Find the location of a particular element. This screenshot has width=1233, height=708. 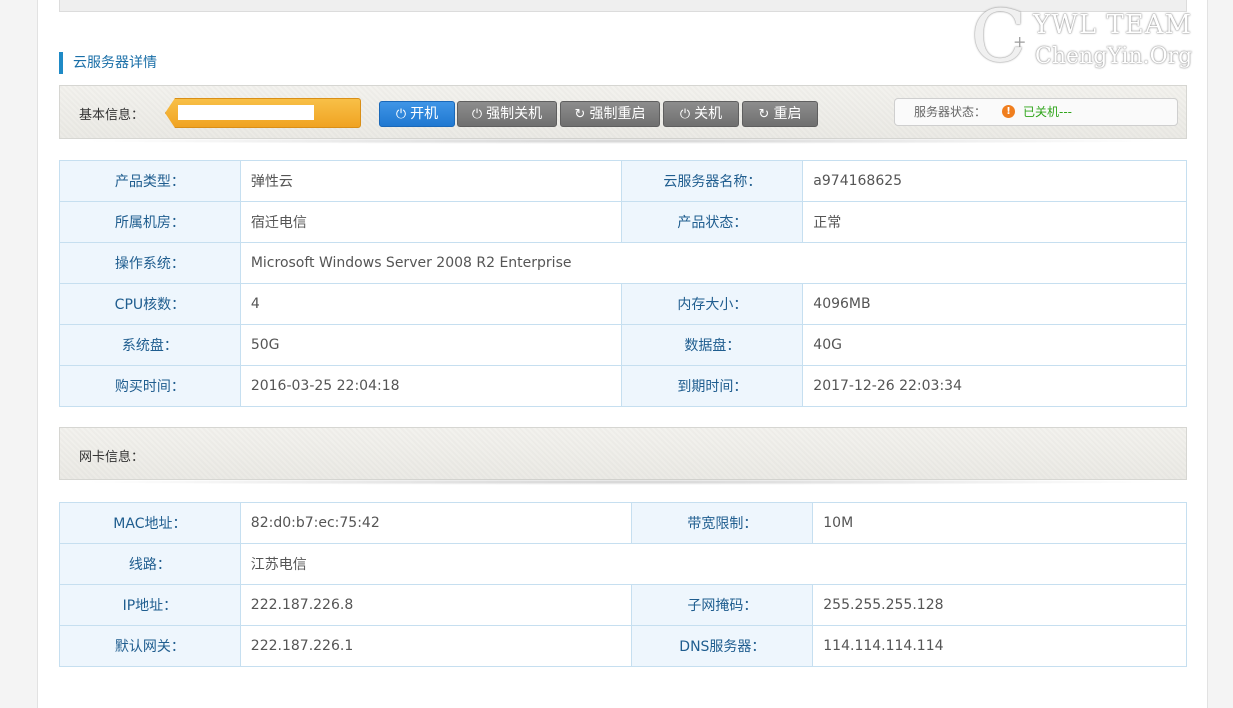

field-value: a974168625 is located at coordinates (994, 181).